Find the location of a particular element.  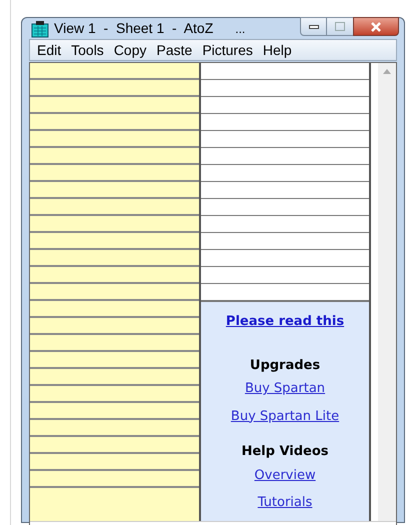

maximize-icon is located at coordinates (340, 26).